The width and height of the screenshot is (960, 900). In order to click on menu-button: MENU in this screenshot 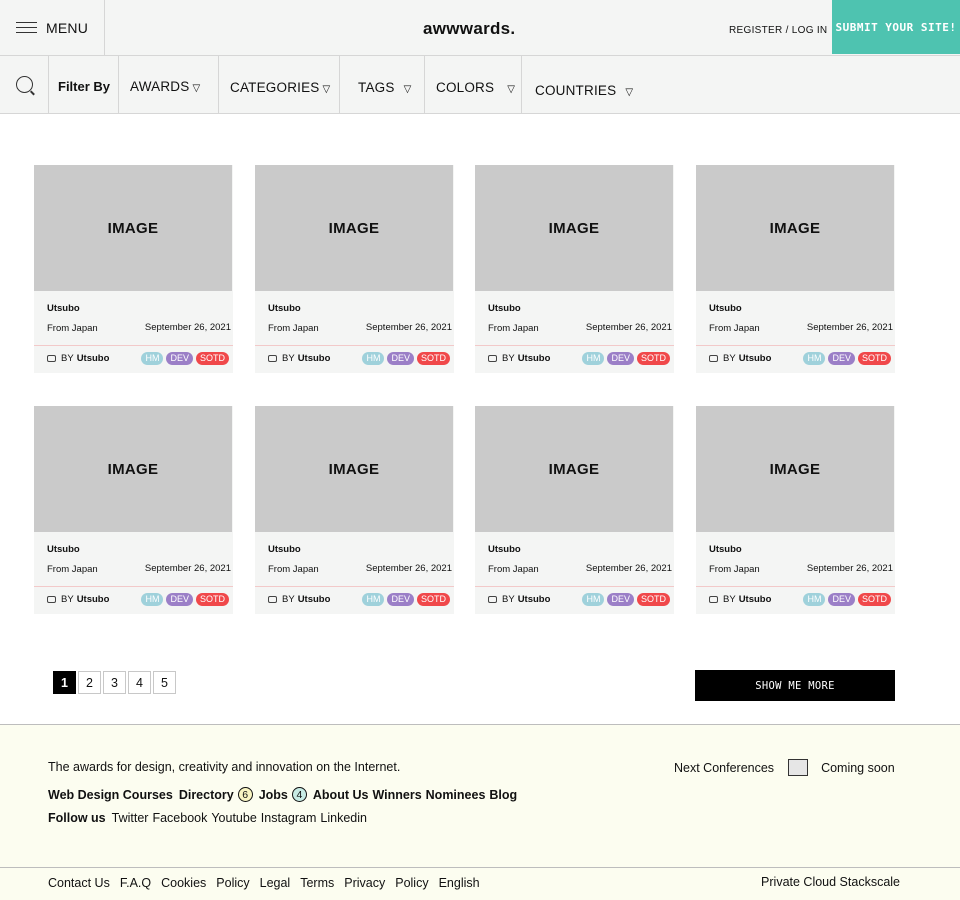, I will do `click(52, 27)`.